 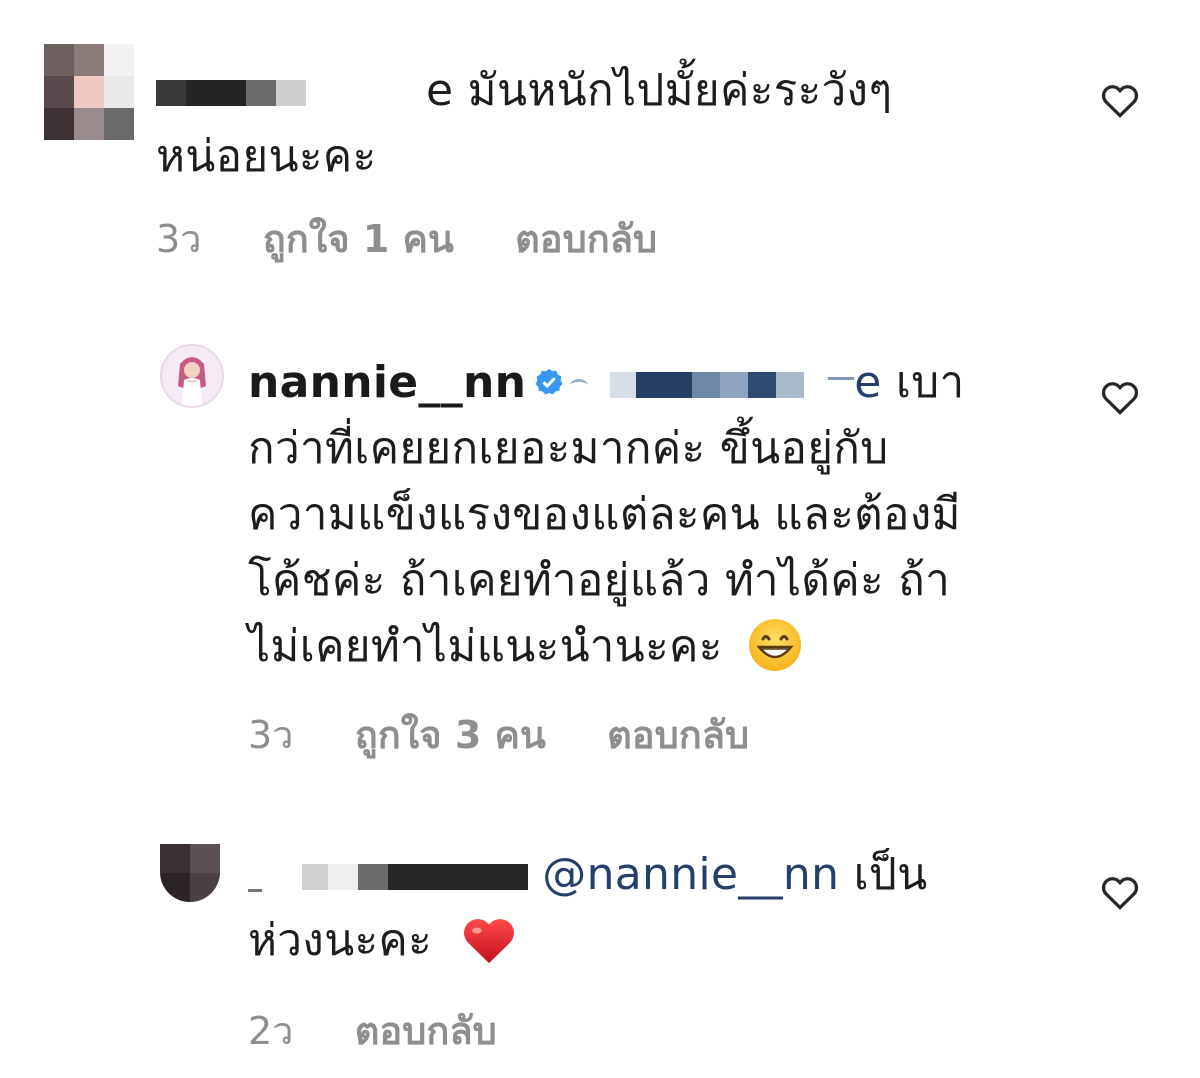 I want to click on comment-text: @nannie__nn เป็น ห่วงนะคะ, so click(x=648, y=908).